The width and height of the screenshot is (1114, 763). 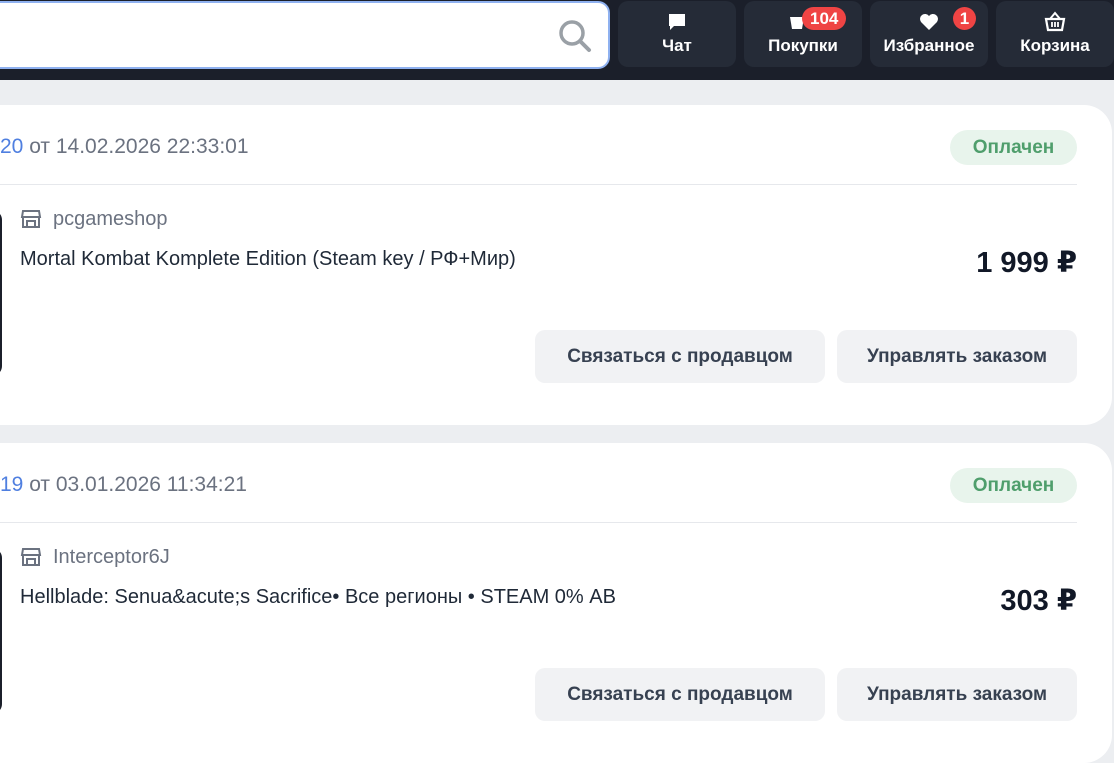 What do you see at coordinates (11, 484) in the screenshot?
I see `order-number-link: 19` at bounding box center [11, 484].